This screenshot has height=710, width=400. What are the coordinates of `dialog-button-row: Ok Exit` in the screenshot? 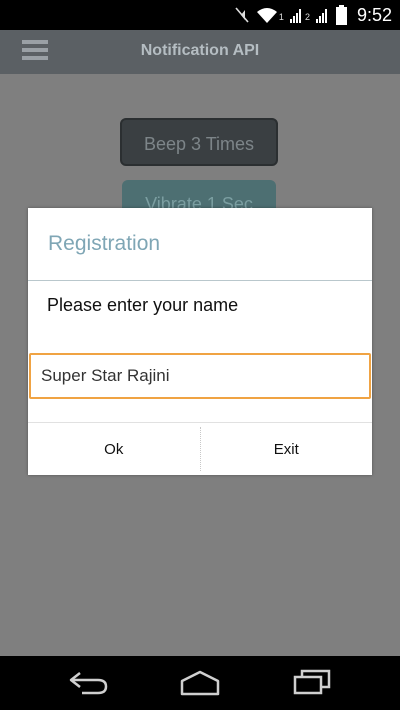 It's located at (200, 449).